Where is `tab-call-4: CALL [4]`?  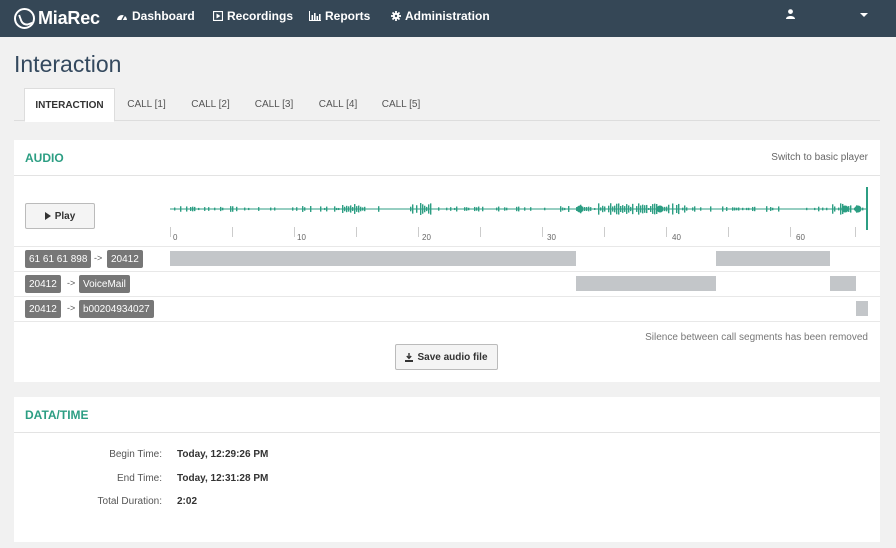
tab-call-4: CALL [4] is located at coordinates (338, 104).